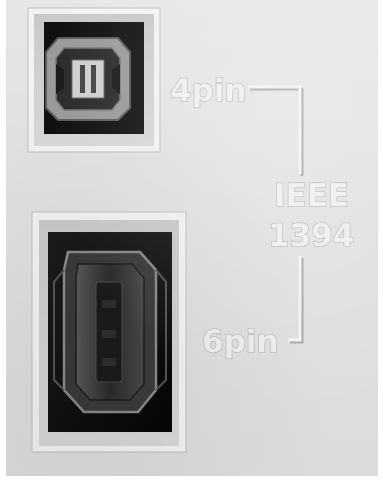  What do you see at coordinates (311, 236) in the screenshot?
I see `standard-number-label: 1394` at bounding box center [311, 236].